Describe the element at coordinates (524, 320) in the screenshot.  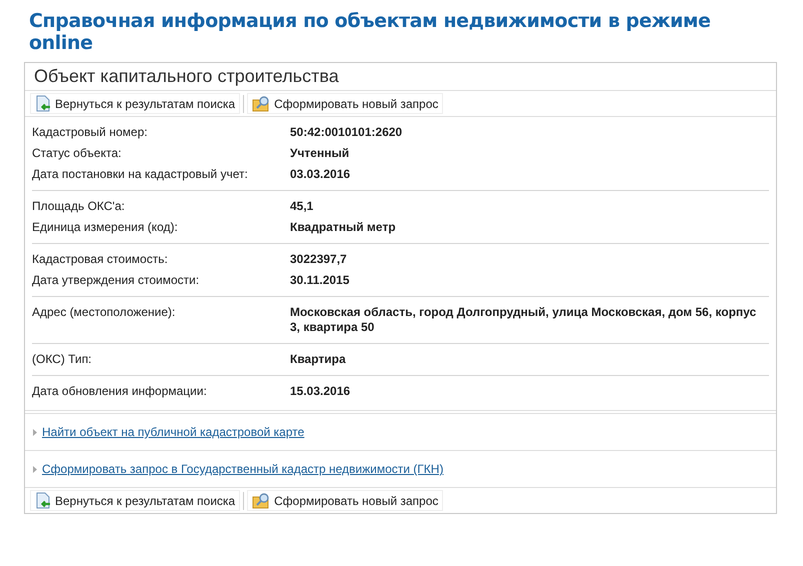
I see `field-value: Московская область, город Долгопрудный, улица Московская, дом 56, корпус 3, квартира 50` at that location.